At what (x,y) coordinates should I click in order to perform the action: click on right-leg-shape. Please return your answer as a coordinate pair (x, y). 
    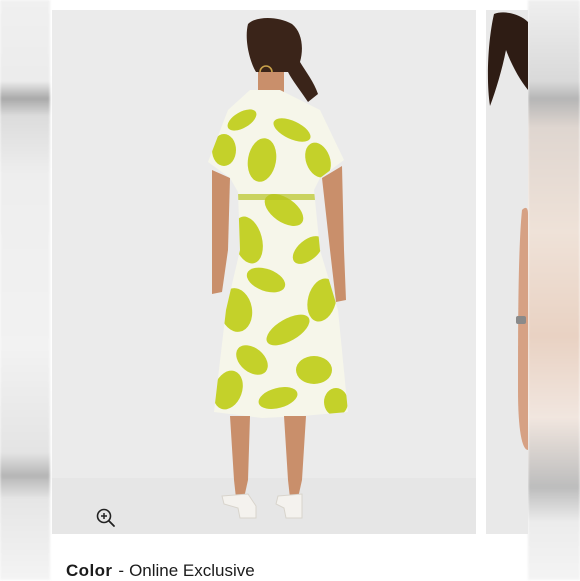
    Looking at the image, I should click on (295, 457).